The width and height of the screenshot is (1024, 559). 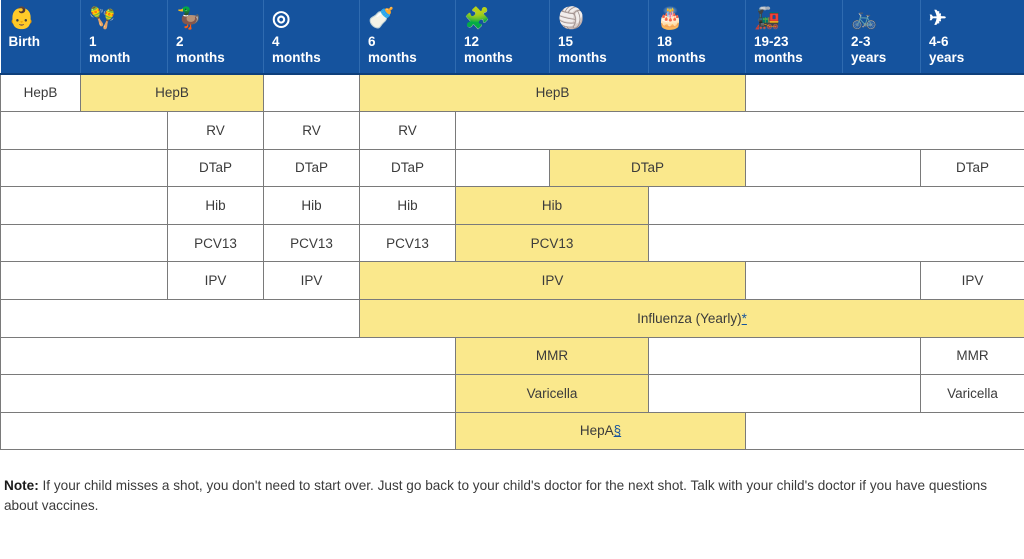 I want to click on table-row: Influenza (Yearly)*, so click(x=512, y=318).